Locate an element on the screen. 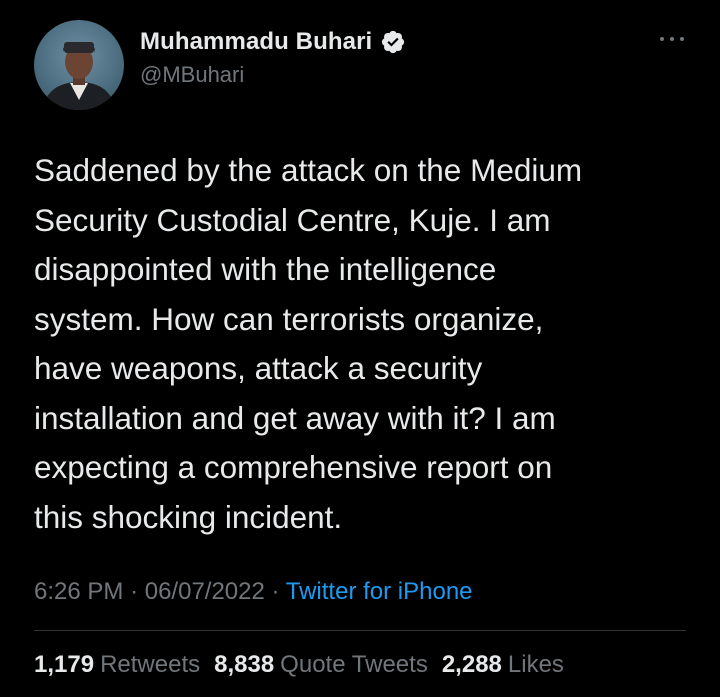 This screenshot has width=720, height=697. quote-tweets-label: Quote Tweets is located at coordinates (354, 664).